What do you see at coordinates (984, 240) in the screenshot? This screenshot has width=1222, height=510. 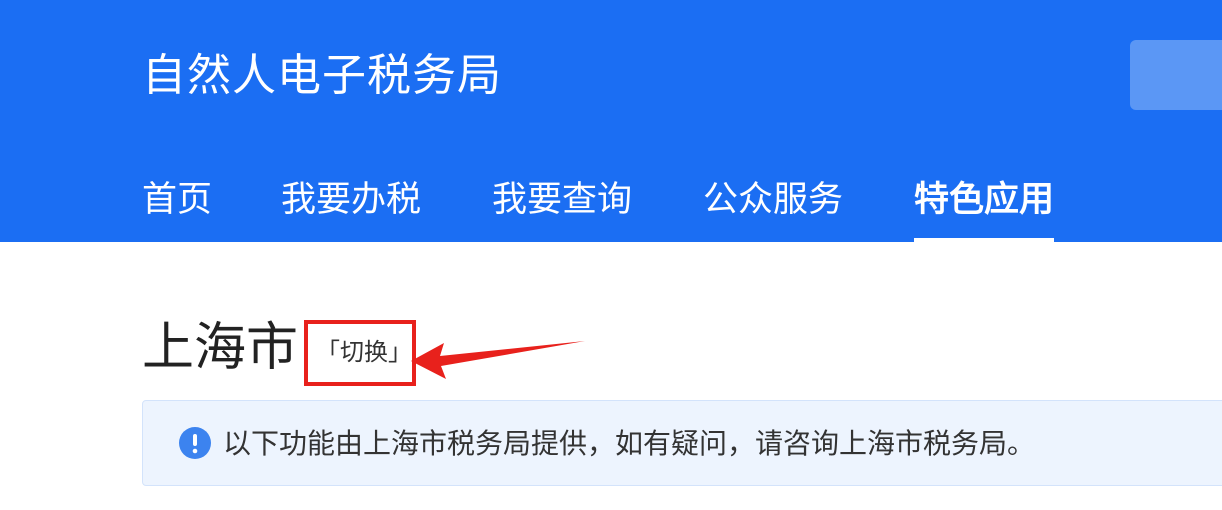 I see `active-tab-indicator` at bounding box center [984, 240].